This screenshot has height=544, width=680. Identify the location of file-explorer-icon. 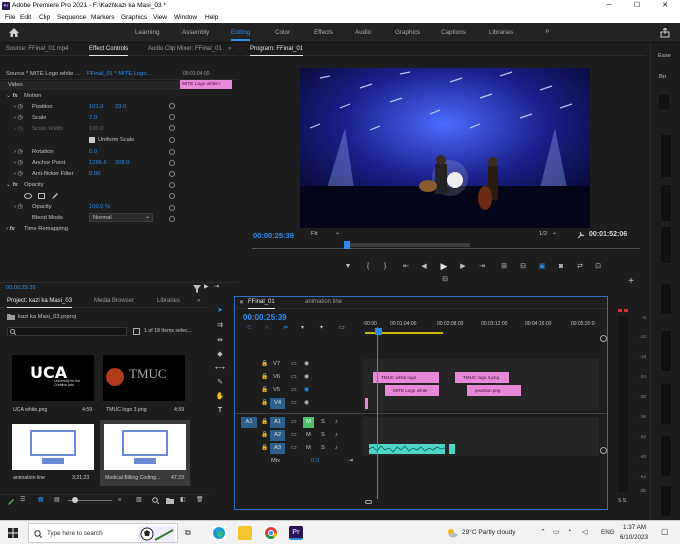
(245, 533).